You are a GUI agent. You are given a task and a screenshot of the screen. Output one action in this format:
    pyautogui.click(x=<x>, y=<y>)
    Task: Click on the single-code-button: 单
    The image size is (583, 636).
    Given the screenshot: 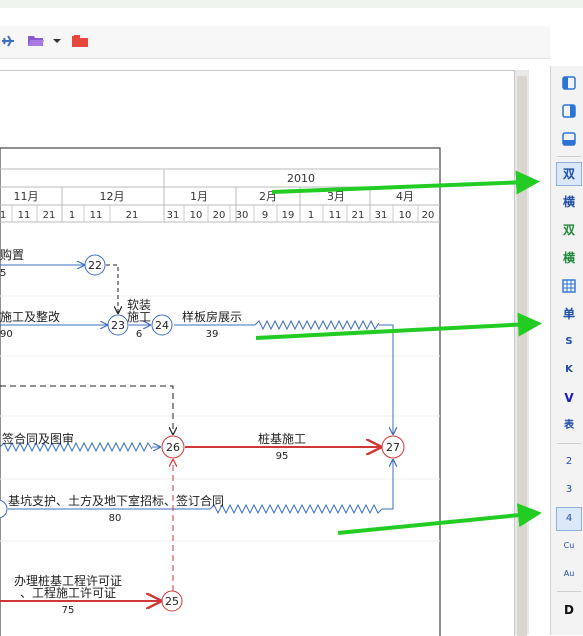 What is the action you would take?
    pyautogui.click(x=569, y=314)
    